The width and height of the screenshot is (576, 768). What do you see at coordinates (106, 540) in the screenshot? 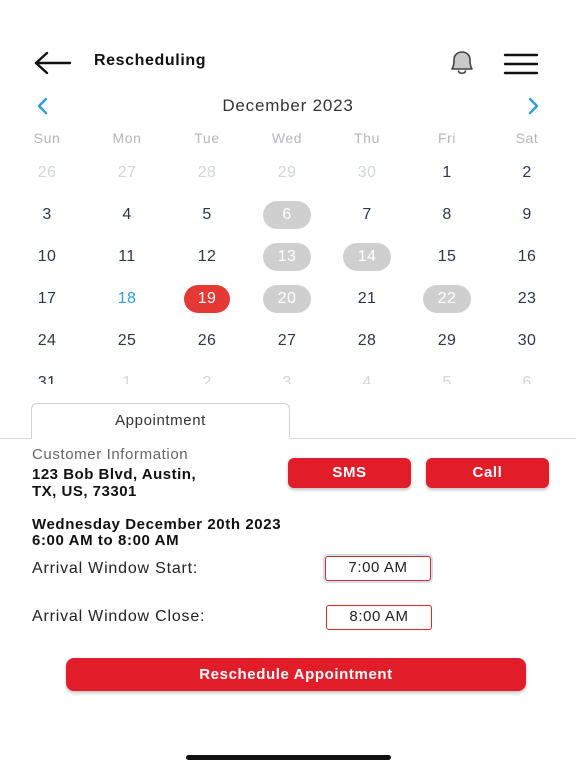
I see `appointment-time-range: 6:00 AM to 8:00 AM` at bounding box center [106, 540].